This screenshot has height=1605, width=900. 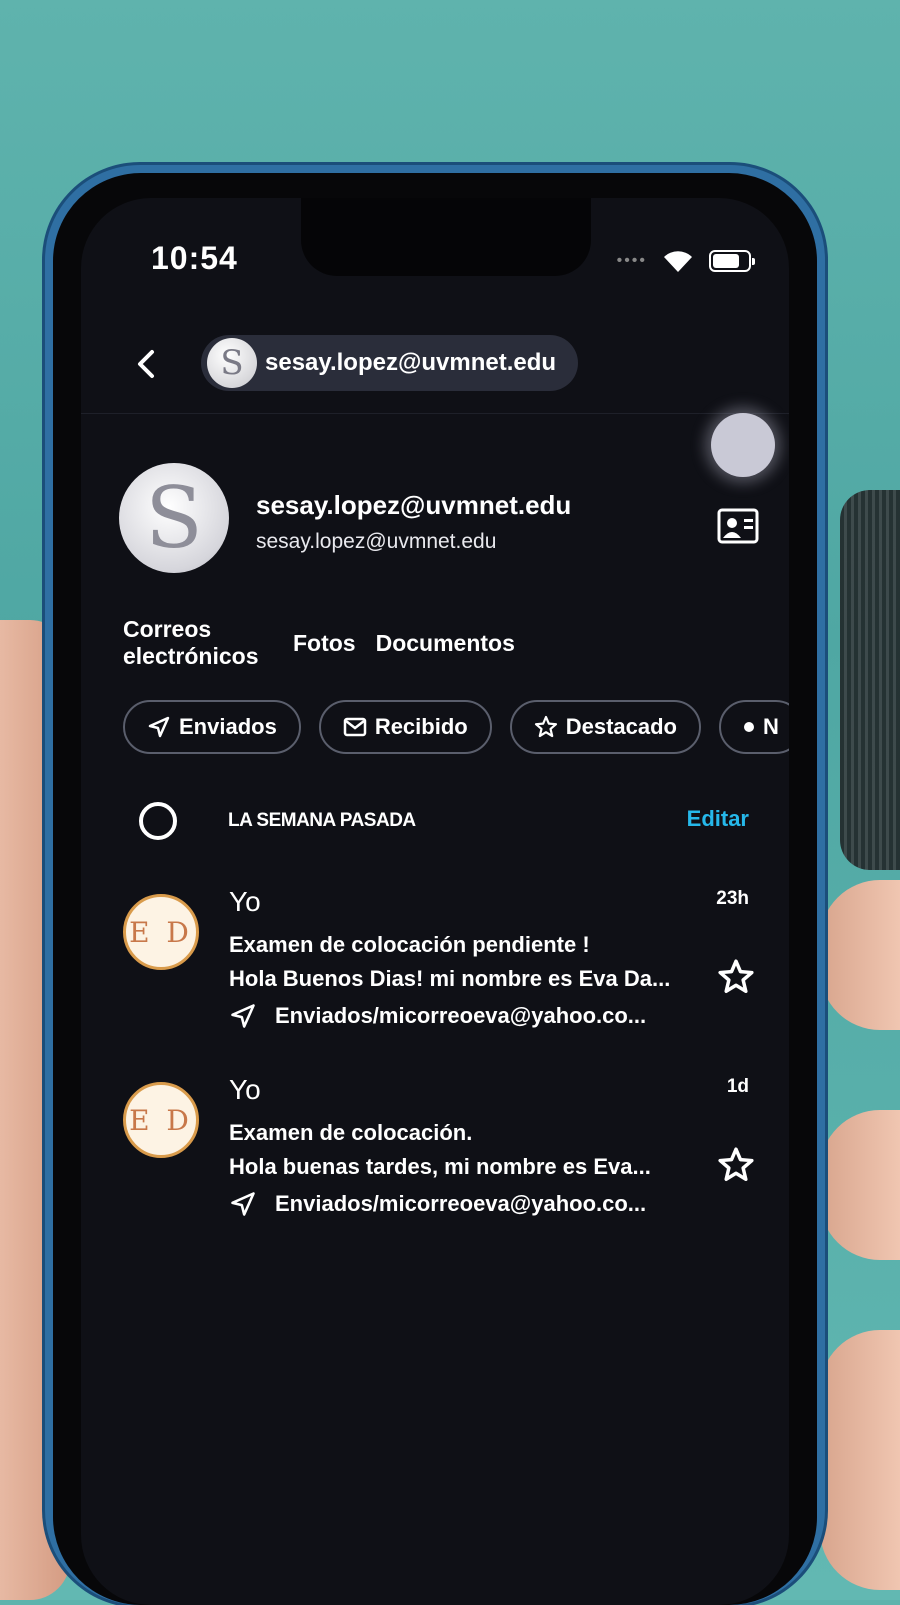 What do you see at coordinates (167, 629) in the screenshot?
I see `tab-emails-line1: Correos` at bounding box center [167, 629].